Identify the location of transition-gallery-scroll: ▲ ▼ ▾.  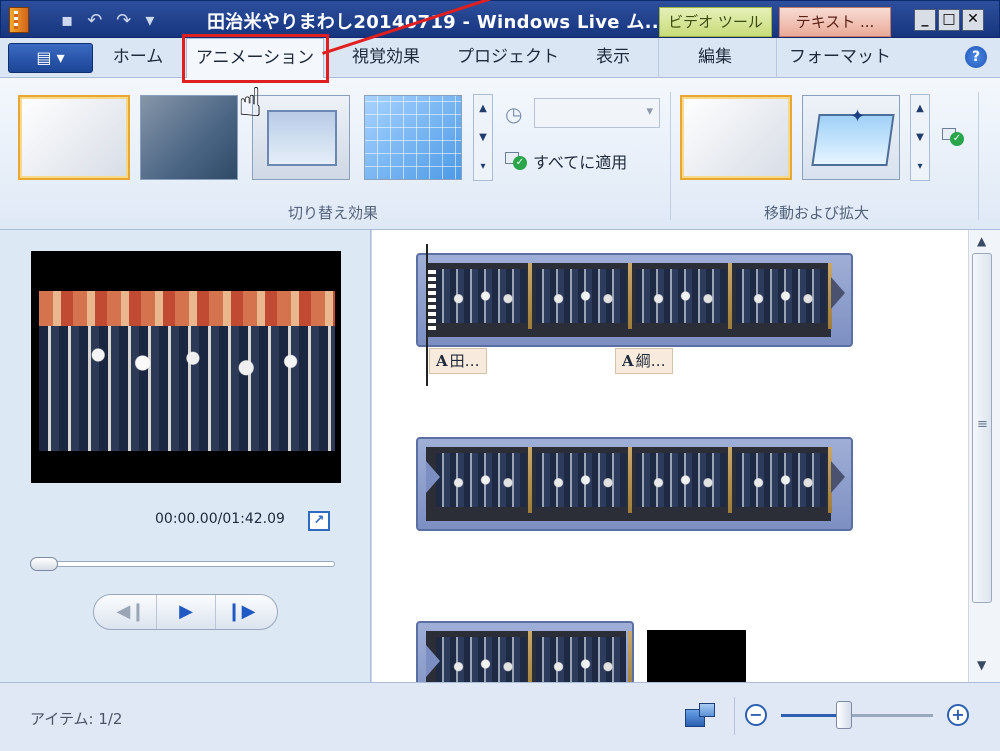
(483, 137).